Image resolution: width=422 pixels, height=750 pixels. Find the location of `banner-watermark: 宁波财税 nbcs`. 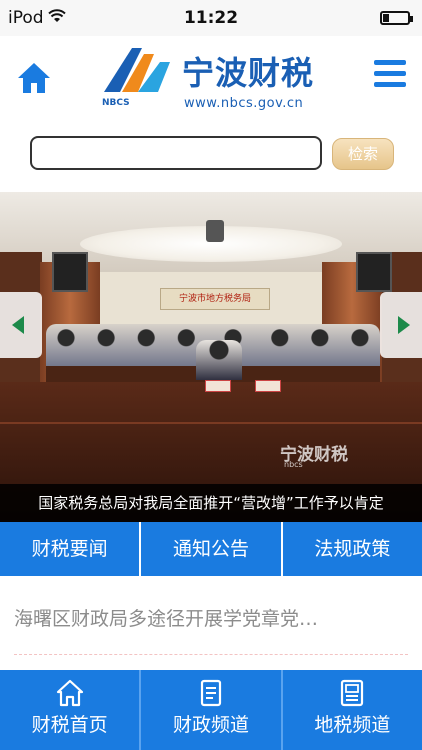

banner-watermark: 宁波财税 nbcs is located at coordinates (314, 457).